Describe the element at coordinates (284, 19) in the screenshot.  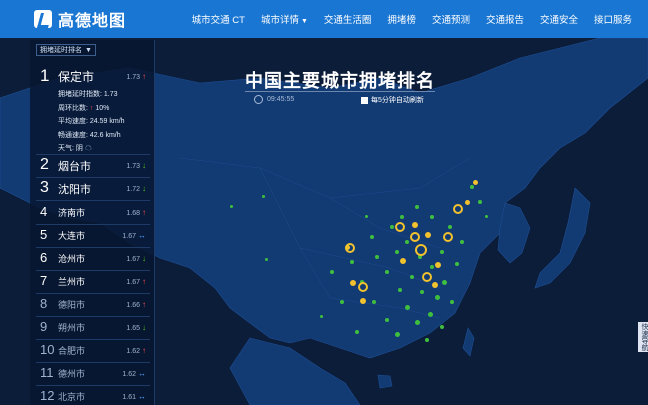
I see `nav-city-details: 城市详情 ▼` at that location.